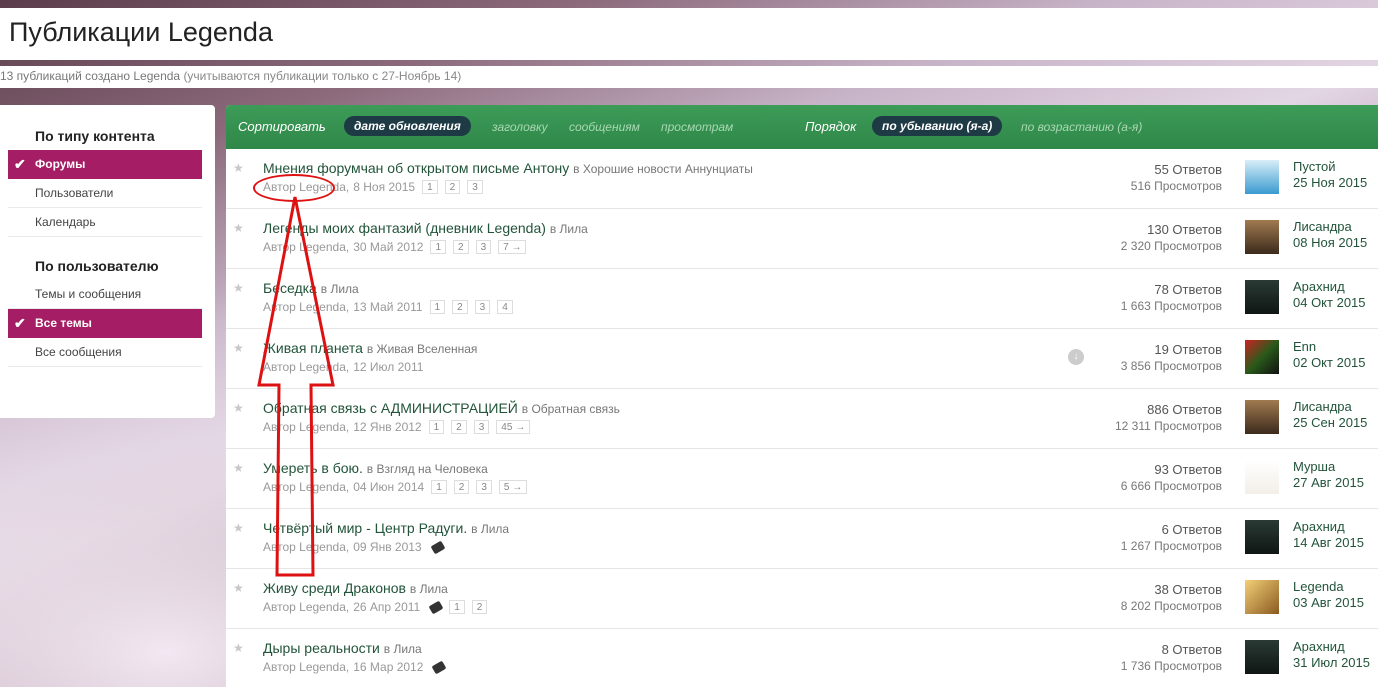 Image resolution: width=1378 pixels, height=687 pixels. Describe the element at coordinates (1328, 543) in the screenshot. I see `last-post-date: 14 Авг 2015` at that location.